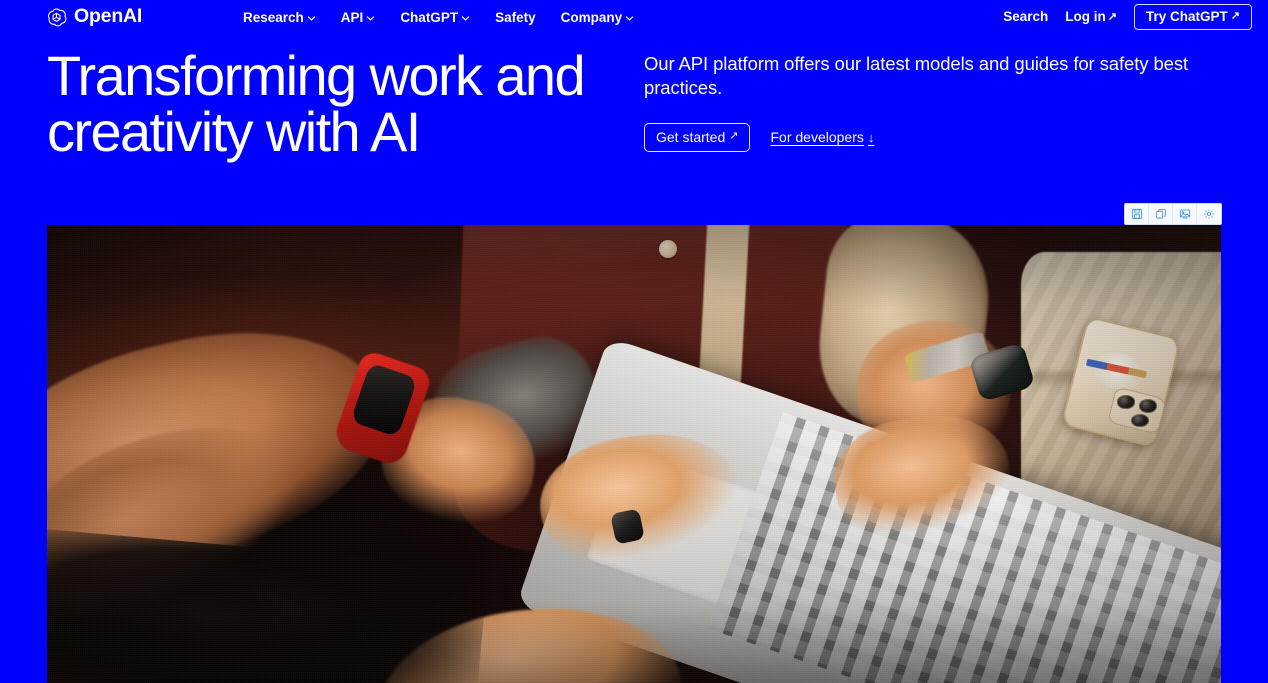  I want to click on nav-item-safety: Safety, so click(515, 18).